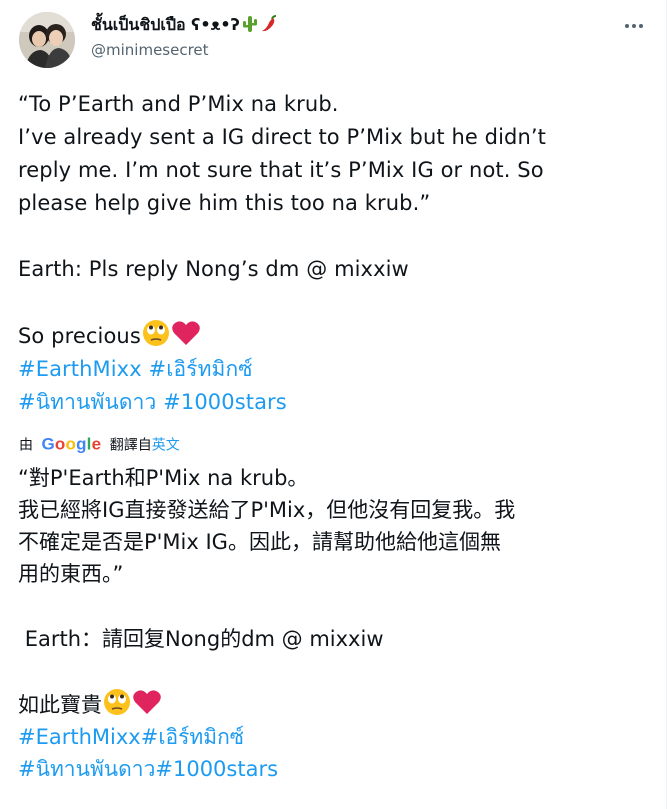 The image size is (667, 809). Describe the element at coordinates (165, 24) in the screenshot. I see `display-name-text: ชั้นเป็นชิปเปือ ʕ•ᴥ•ʔ` at that location.